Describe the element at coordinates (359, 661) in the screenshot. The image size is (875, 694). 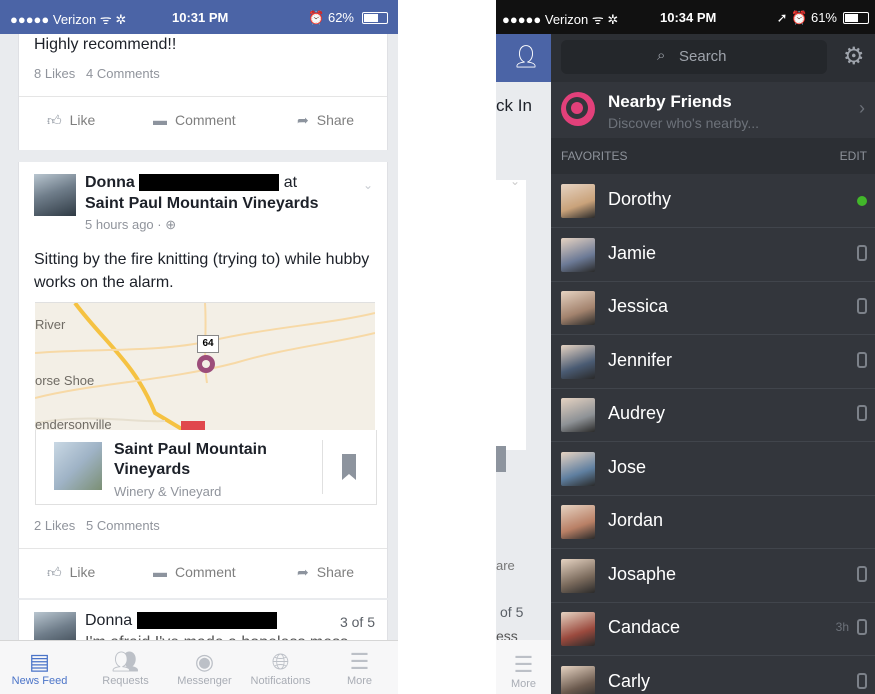
I see `menu-icon: ☰` at that location.